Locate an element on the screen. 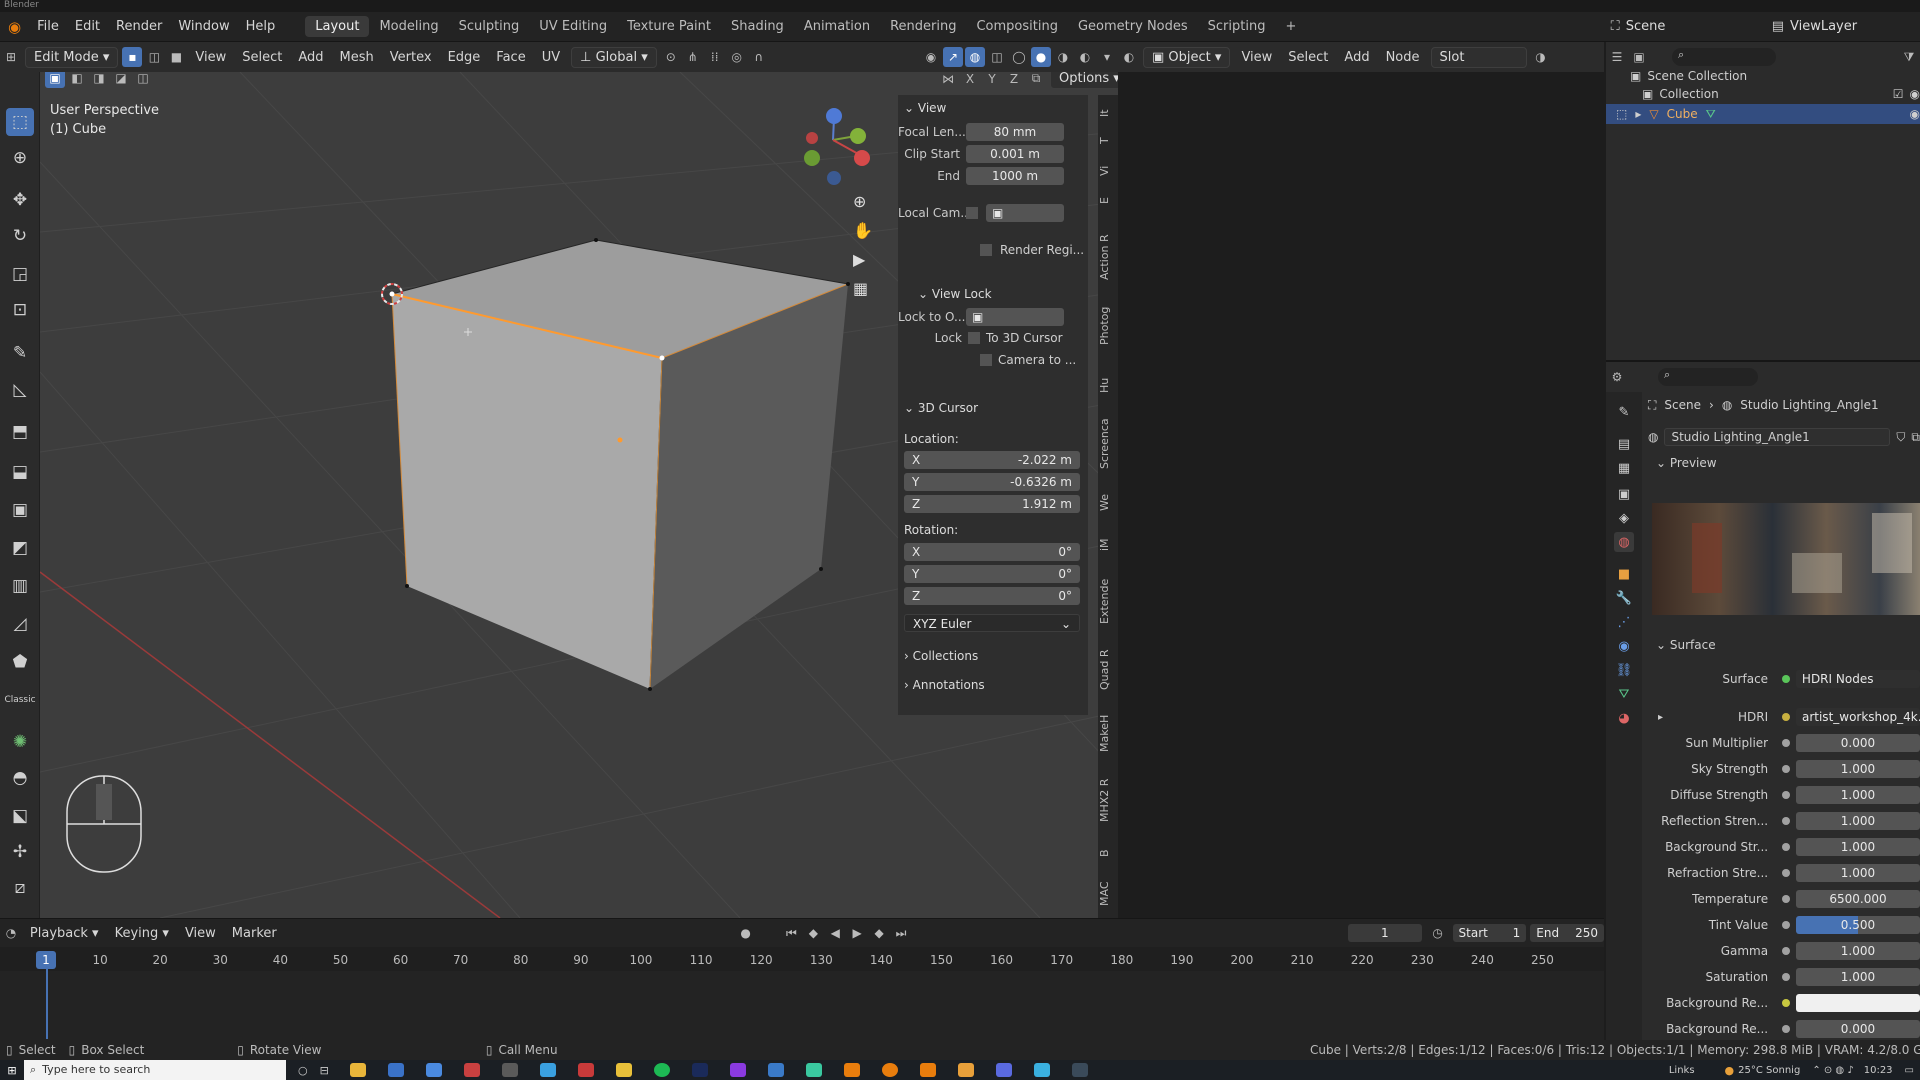  menu-help: Help is located at coordinates (261, 26).